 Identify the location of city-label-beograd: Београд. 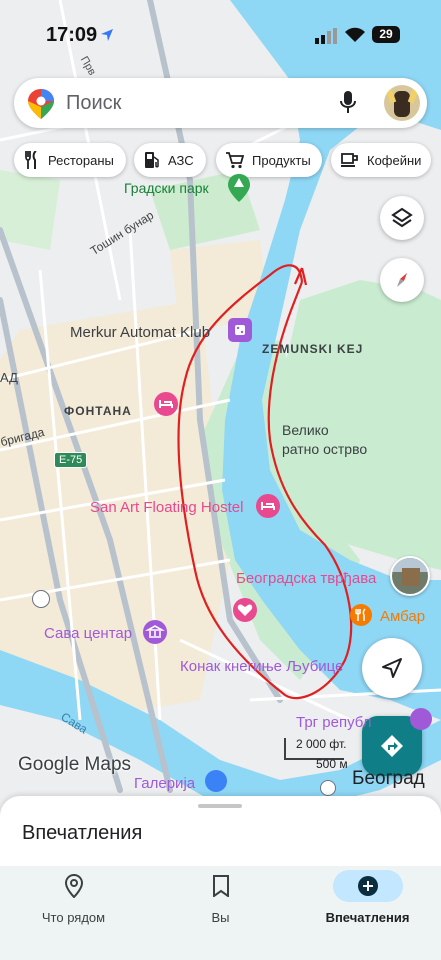
(388, 778).